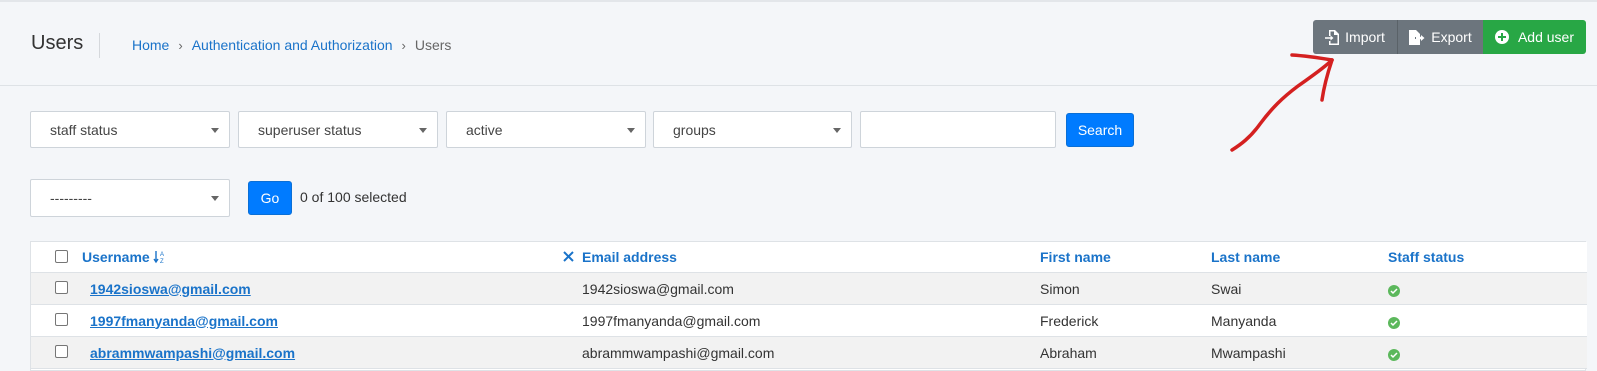 This screenshot has width=1597, height=371. I want to click on username-link: abrammwampashi@gmail.com, so click(192, 353).